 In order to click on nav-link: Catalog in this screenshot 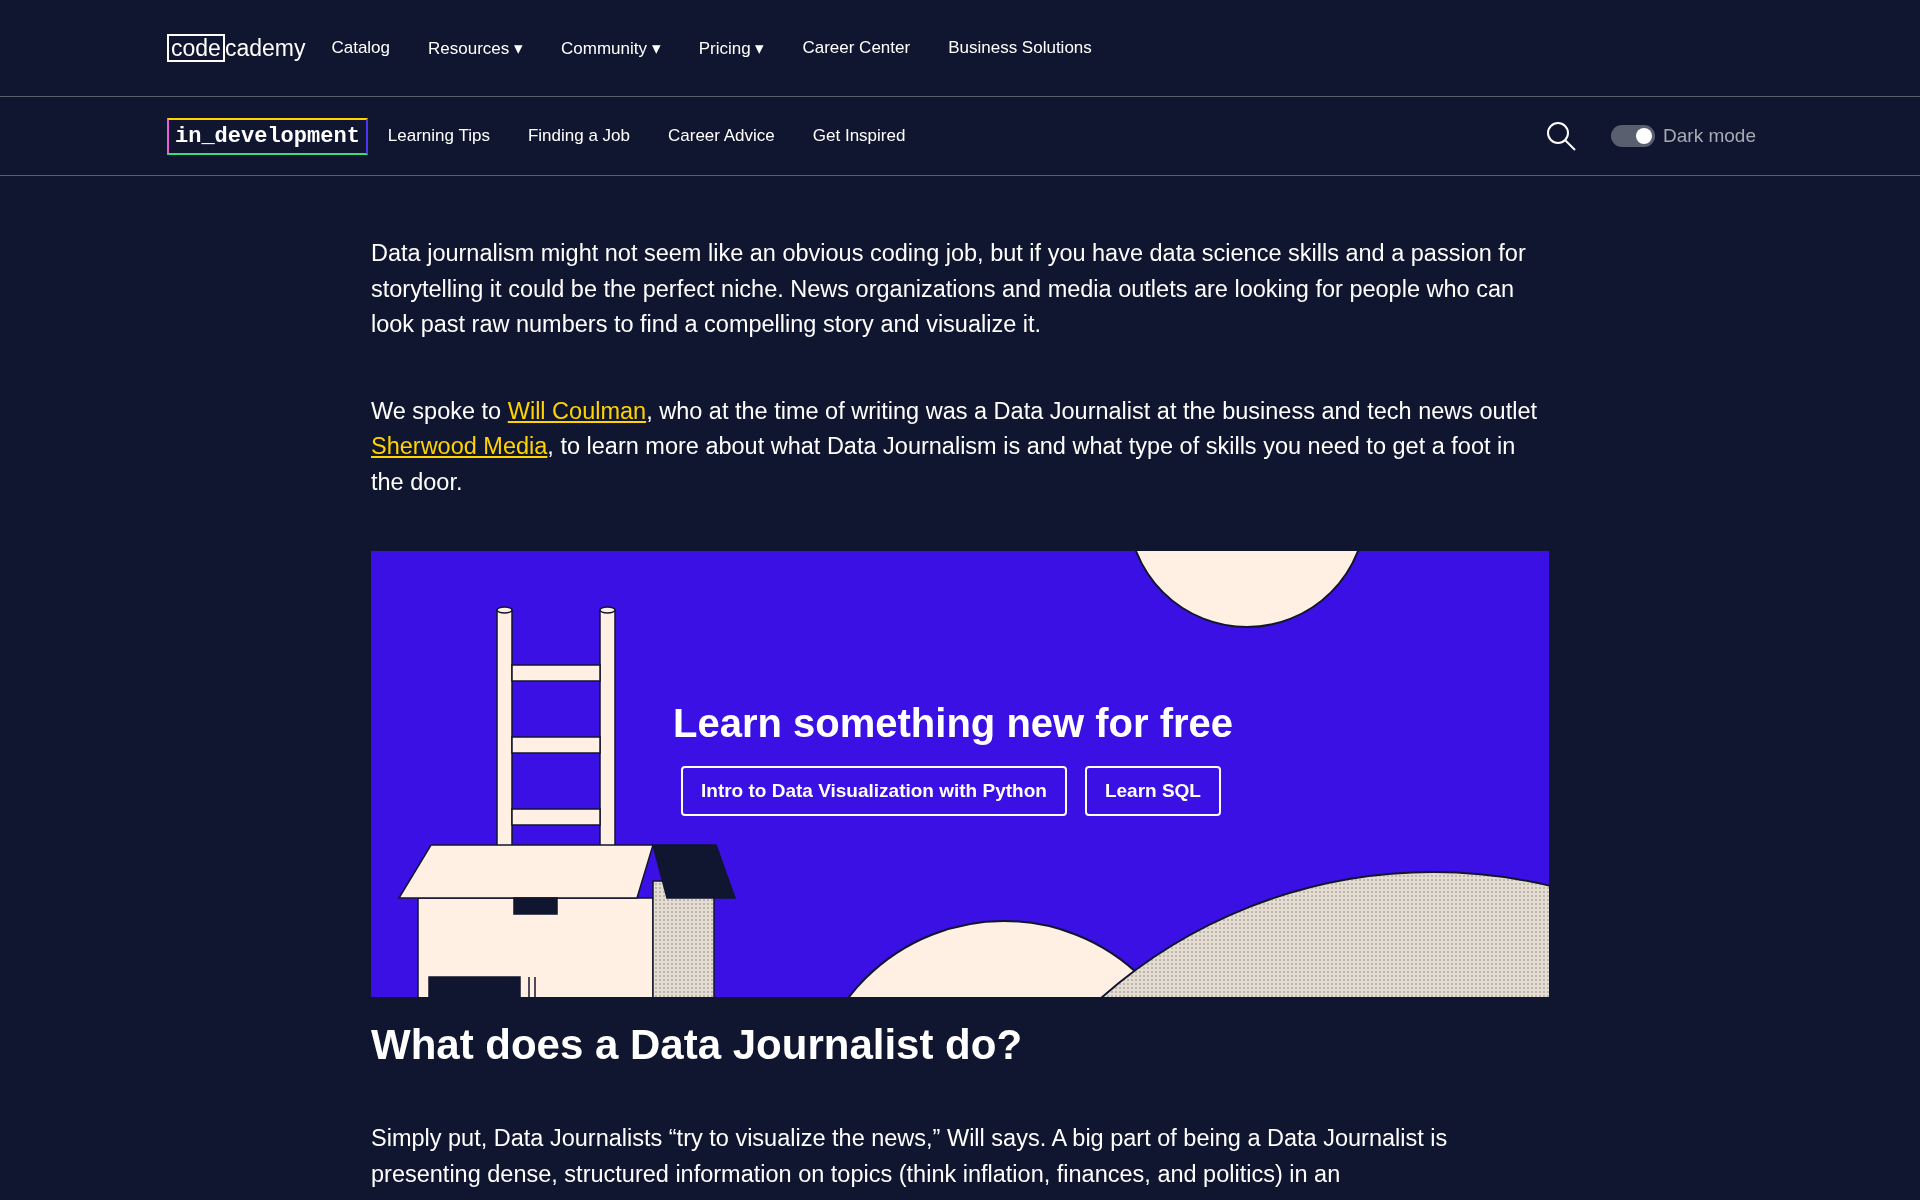, I will do `click(361, 48)`.